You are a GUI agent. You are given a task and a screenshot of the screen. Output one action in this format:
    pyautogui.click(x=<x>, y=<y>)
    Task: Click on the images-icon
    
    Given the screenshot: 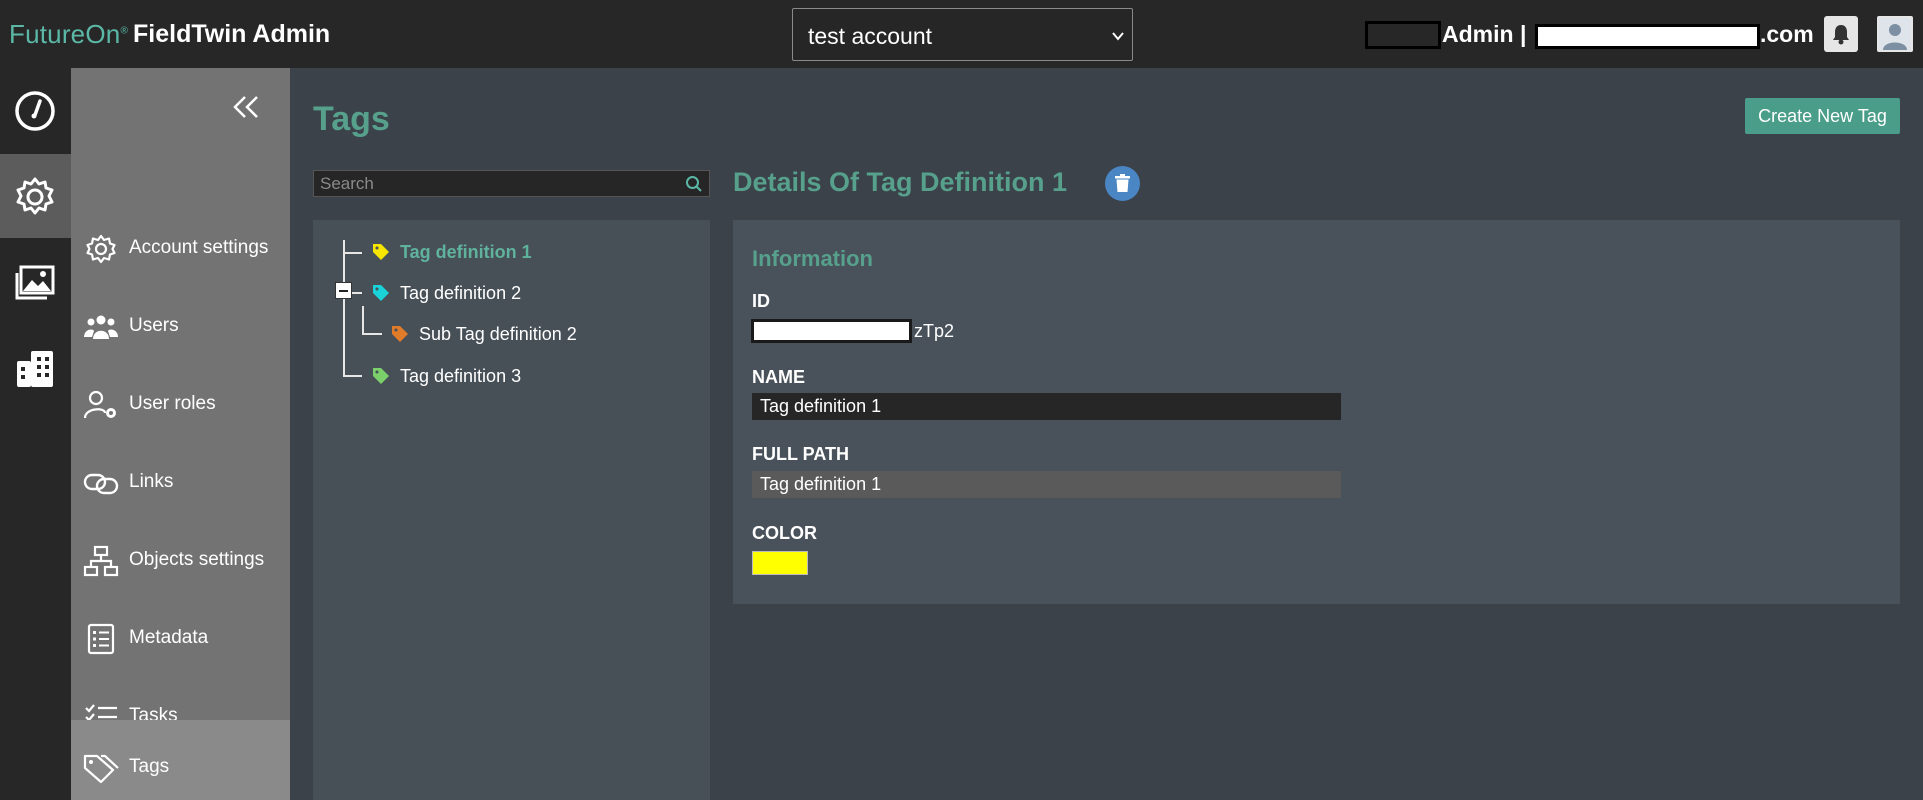 What is the action you would take?
    pyautogui.click(x=35, y=282)
    